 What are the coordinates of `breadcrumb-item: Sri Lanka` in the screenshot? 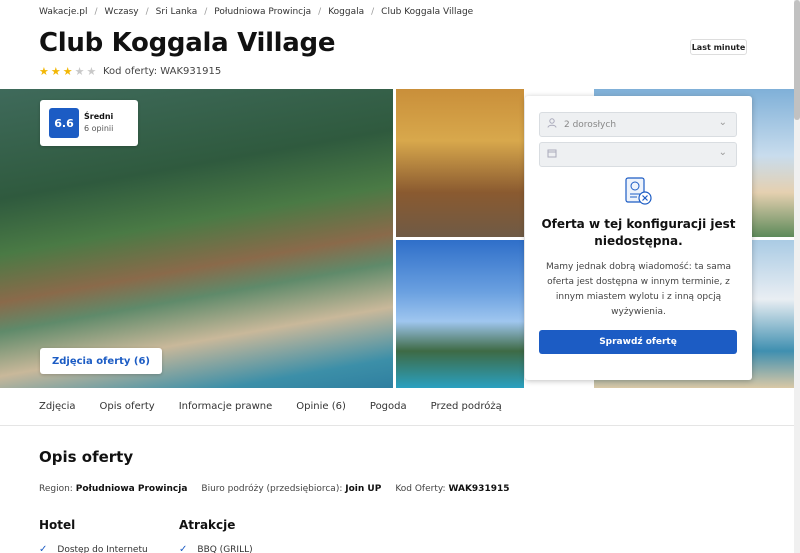 It's located at (177, 12).